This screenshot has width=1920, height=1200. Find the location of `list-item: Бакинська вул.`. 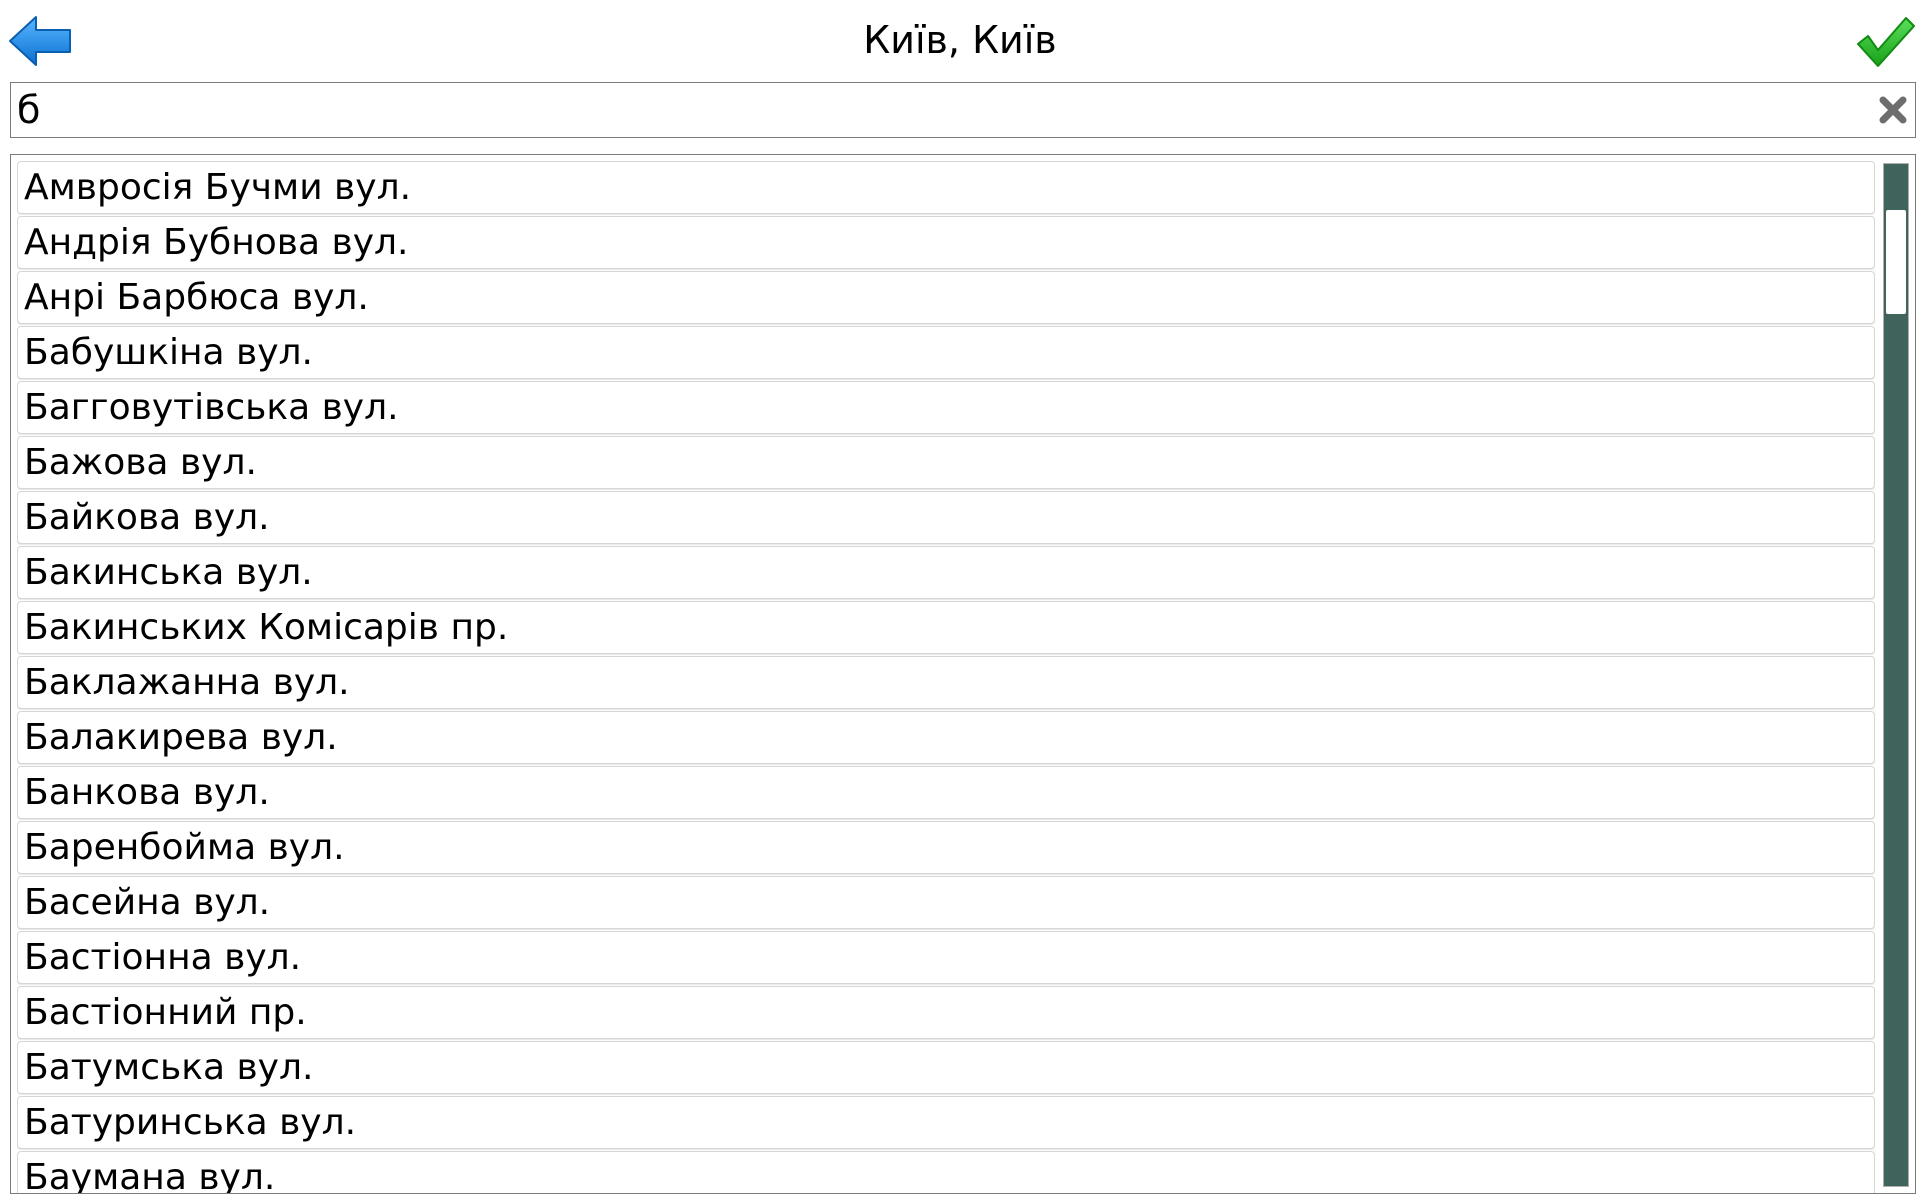

list-item: Бакинська вул. is located at coordinates (946, 572).